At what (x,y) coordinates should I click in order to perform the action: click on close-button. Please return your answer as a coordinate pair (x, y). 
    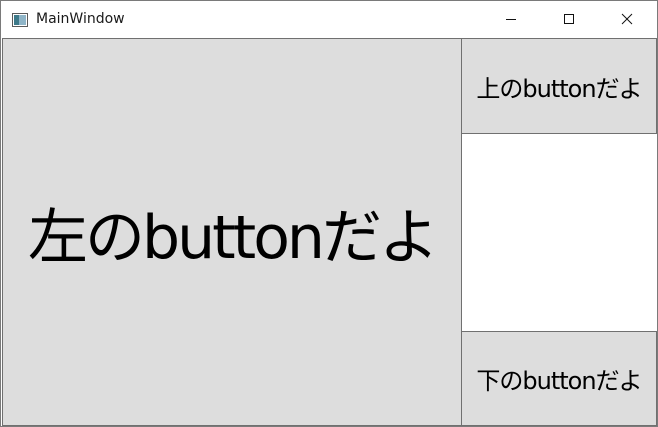
    Looking at the image, I should click on (627, 19).